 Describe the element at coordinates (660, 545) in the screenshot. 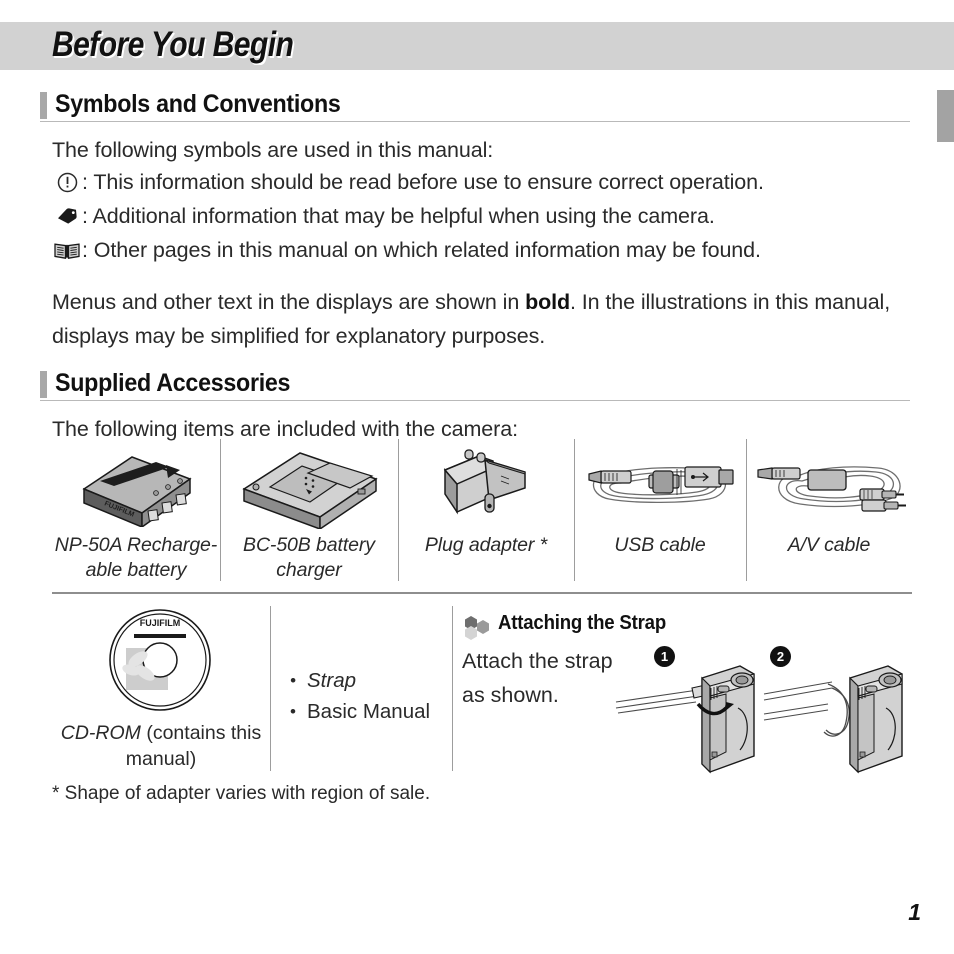

I see `accessory-usb-cable-caption: USB cable` at that location.